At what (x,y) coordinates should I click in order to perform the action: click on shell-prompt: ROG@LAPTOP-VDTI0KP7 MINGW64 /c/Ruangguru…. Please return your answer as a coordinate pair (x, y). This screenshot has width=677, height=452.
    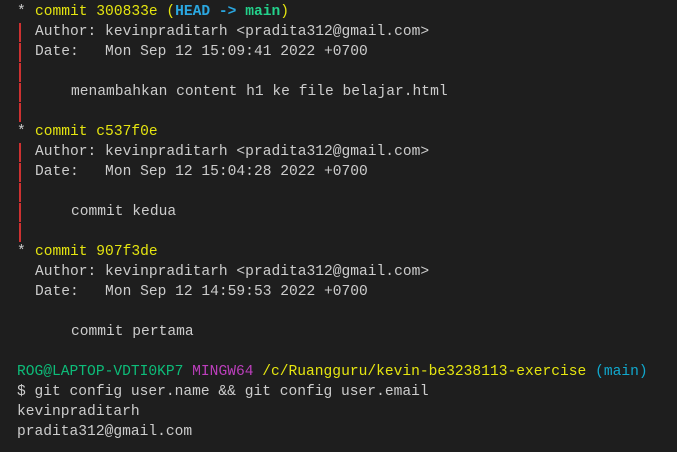
    Looking at the image, I should click on (338, 372).